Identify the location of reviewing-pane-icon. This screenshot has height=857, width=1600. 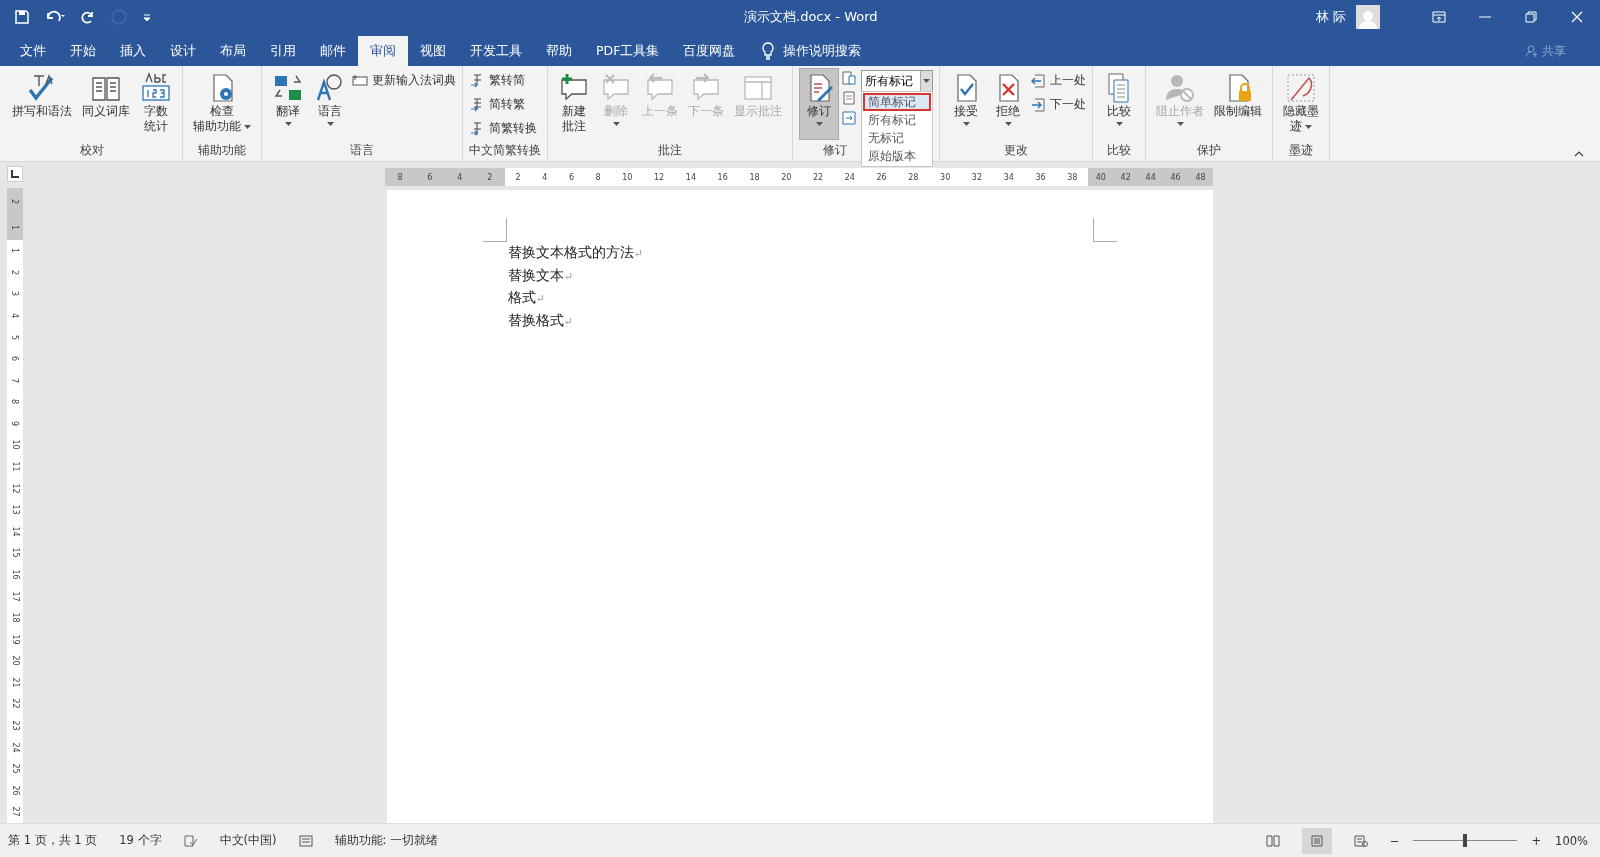
(849, 118).